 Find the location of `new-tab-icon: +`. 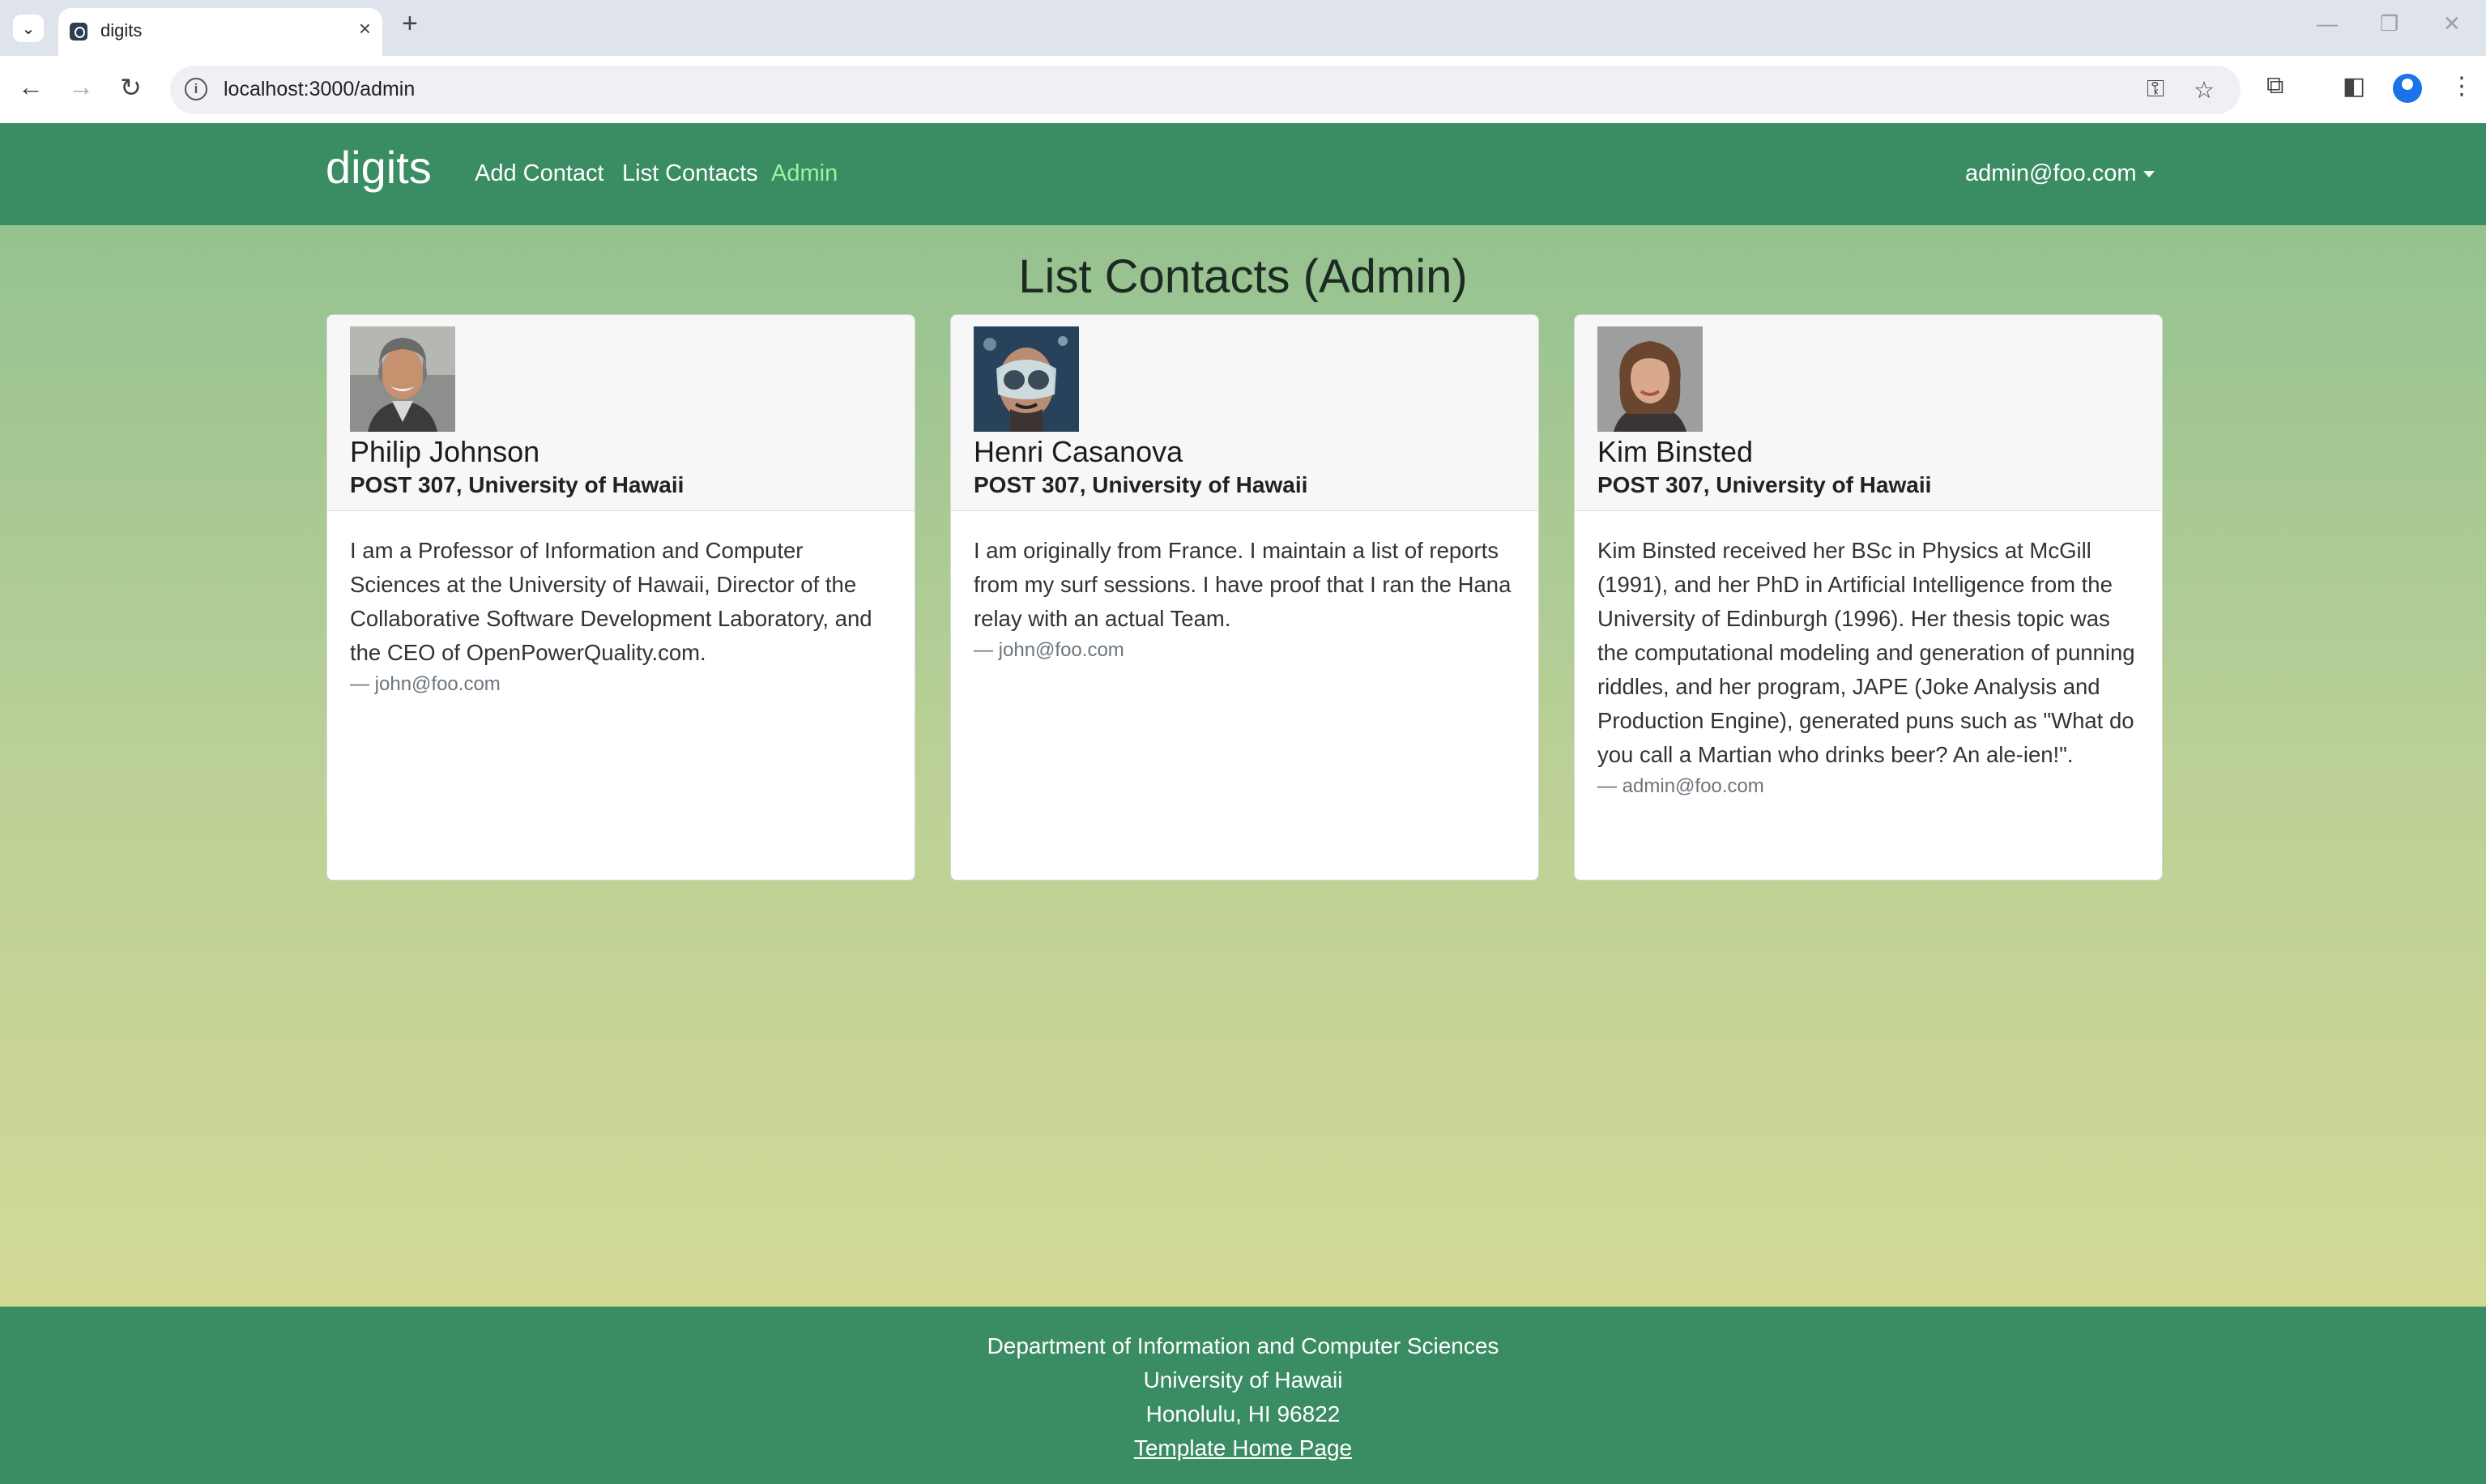

new-tab-icon: + is located at coordinates (410, 24).